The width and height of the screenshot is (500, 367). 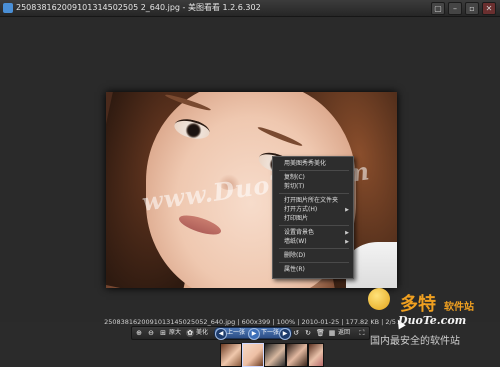 What do you see at coordinates (151, 333) in the screenshot?
I see `zoom-out-icon: ⊖` at bounding box center [151, 333].